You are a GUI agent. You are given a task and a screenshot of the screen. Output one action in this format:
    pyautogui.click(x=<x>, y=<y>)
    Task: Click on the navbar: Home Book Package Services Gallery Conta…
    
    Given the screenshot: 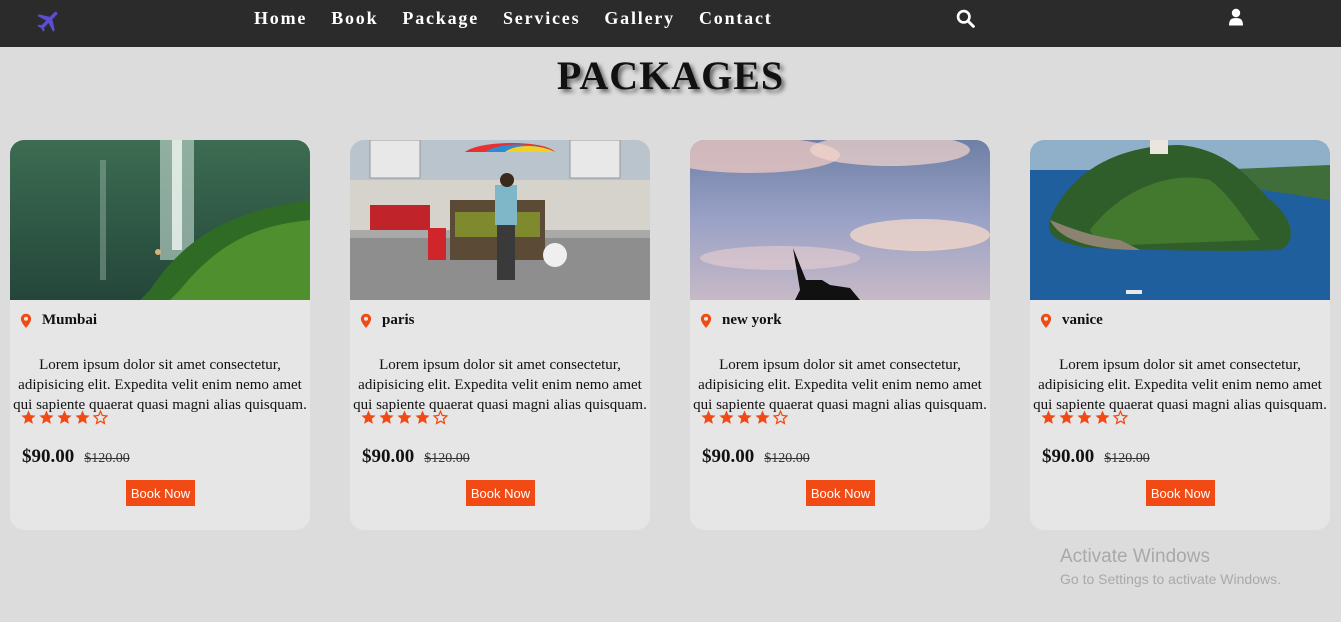 What is the action you would take?
    pyautogui.click(x=670, y=23)
    